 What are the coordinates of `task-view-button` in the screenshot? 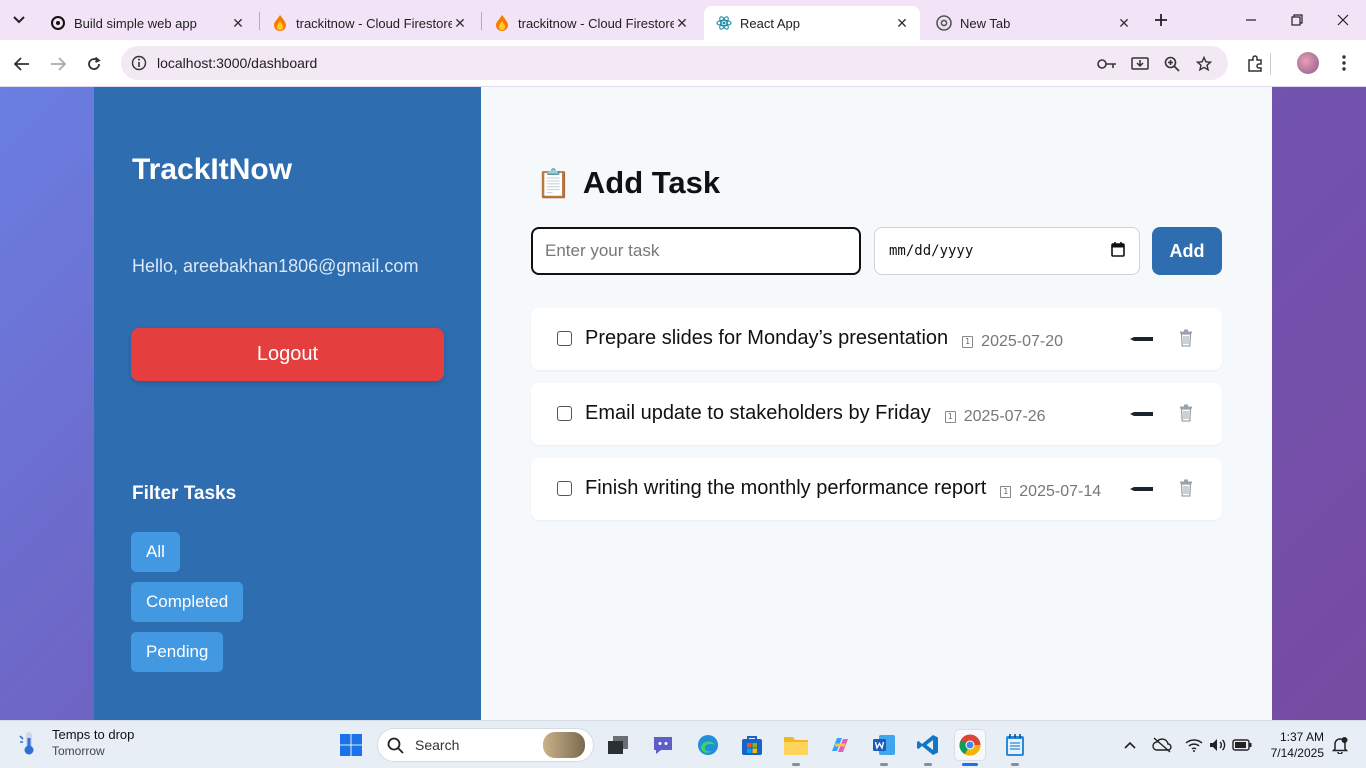 It's located at (618, 745).